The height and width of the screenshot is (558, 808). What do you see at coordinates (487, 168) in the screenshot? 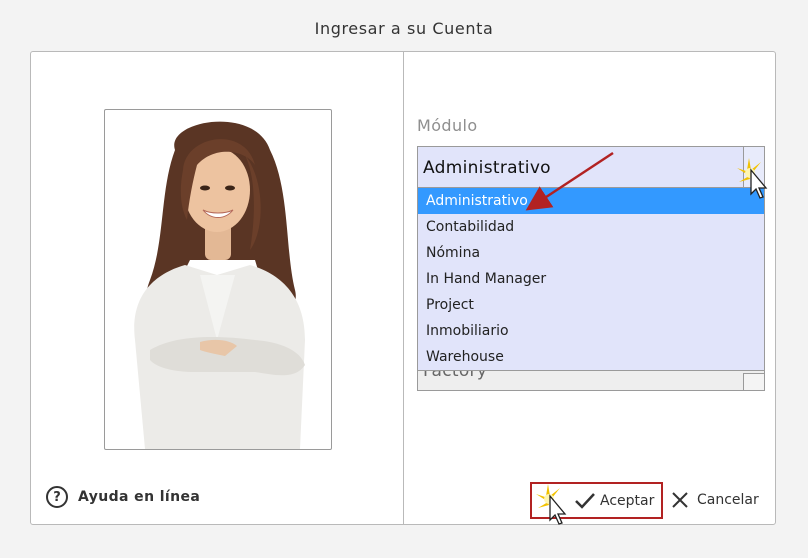
I see `module-select-value: Administrativo` at bounding box center [487, 168].